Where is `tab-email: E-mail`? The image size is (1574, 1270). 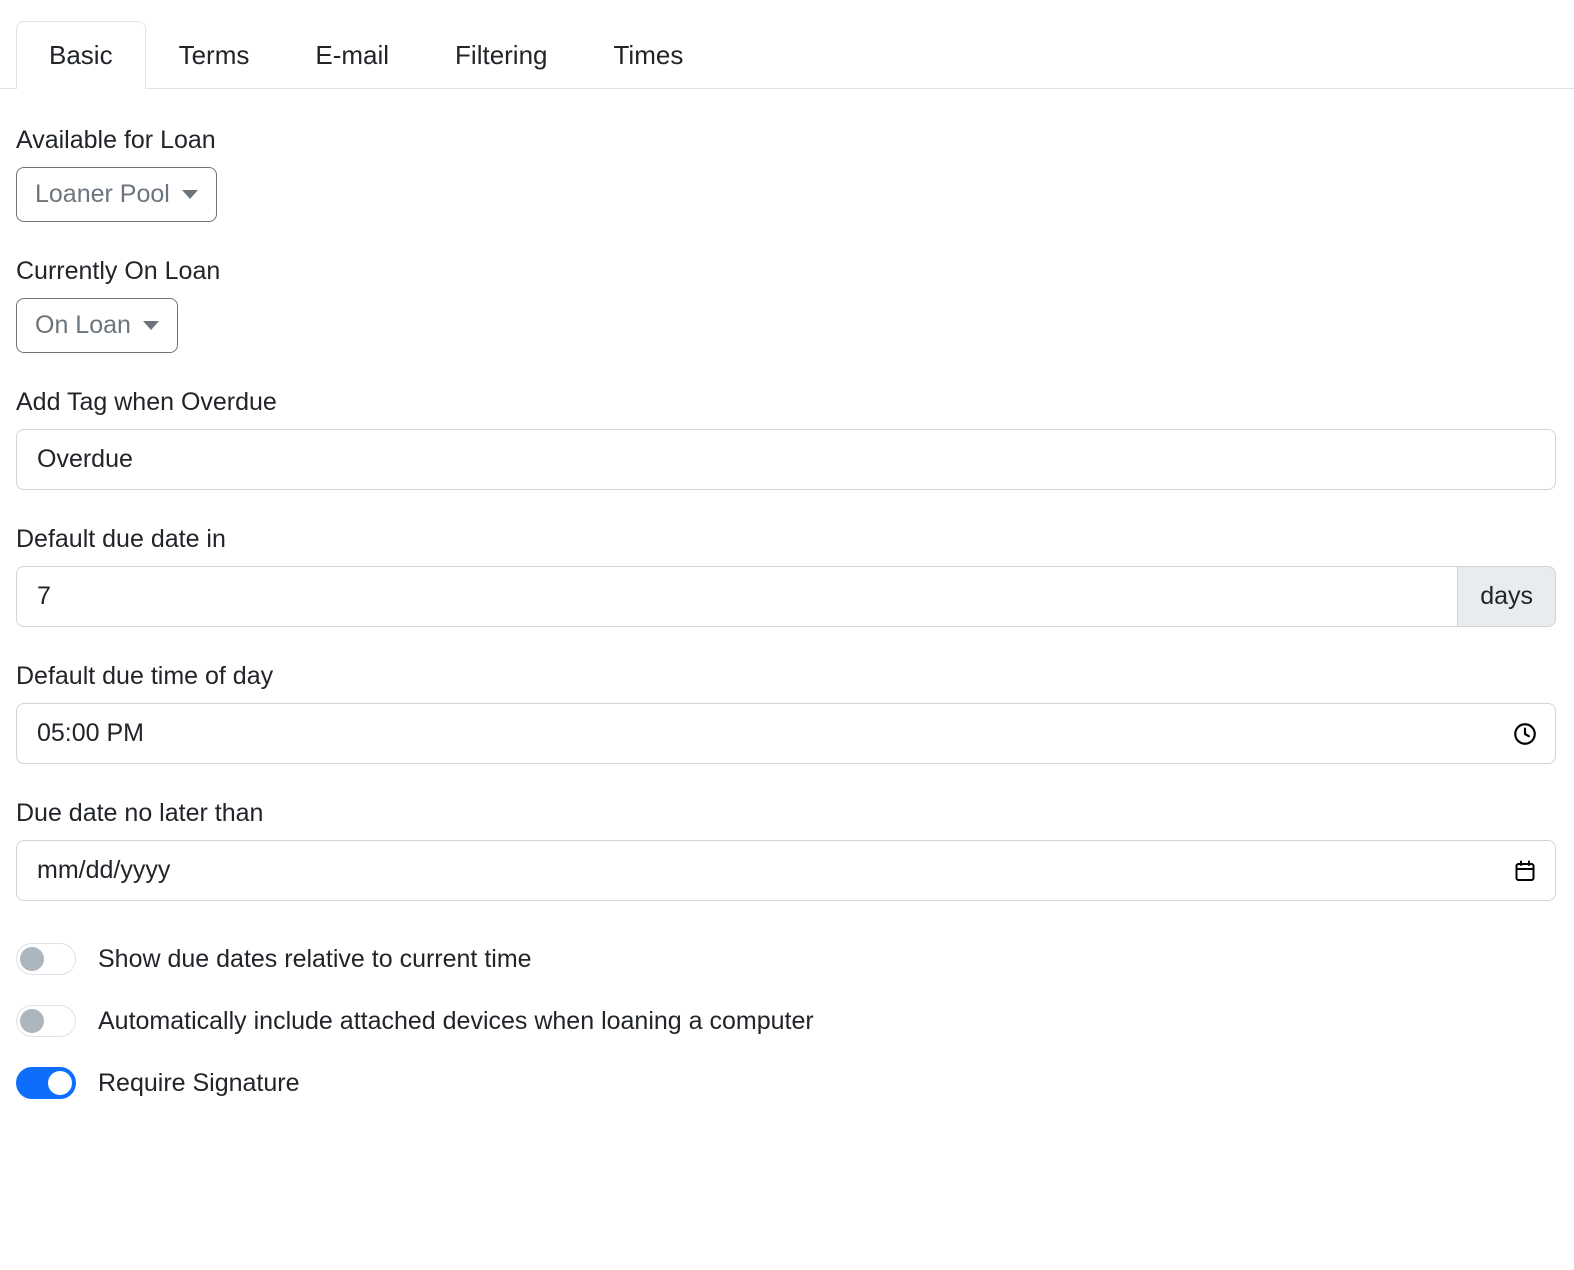 tab-email: E-mail is located at coordinates (352, 55).